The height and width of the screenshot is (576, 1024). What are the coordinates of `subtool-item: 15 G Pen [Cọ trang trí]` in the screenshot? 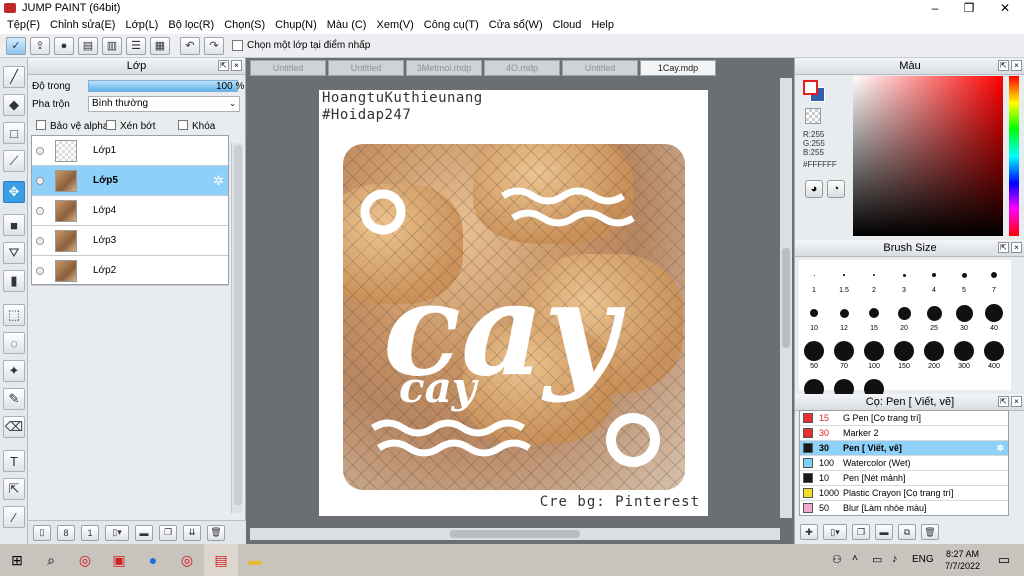 It's located at (904, 418).